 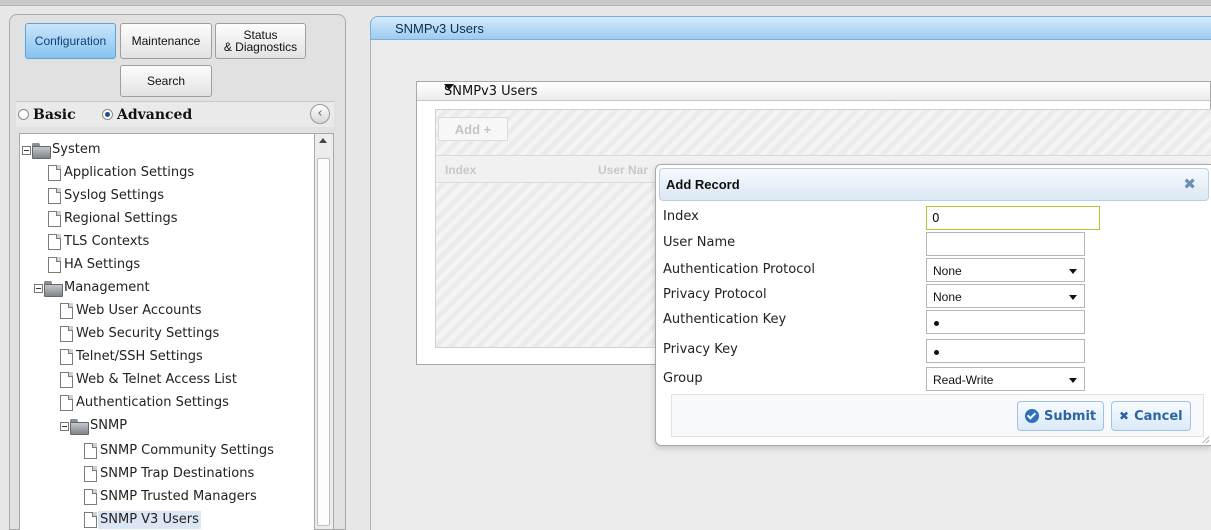 I want to click on tree-item-regional-settings: Regional Settings, so click(x=114, y=219).